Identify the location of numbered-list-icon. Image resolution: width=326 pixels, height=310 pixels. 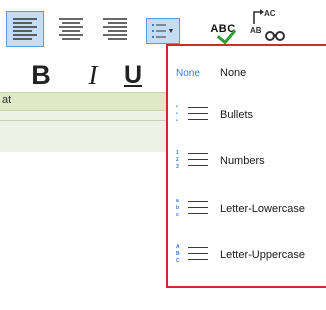
(158, 31).